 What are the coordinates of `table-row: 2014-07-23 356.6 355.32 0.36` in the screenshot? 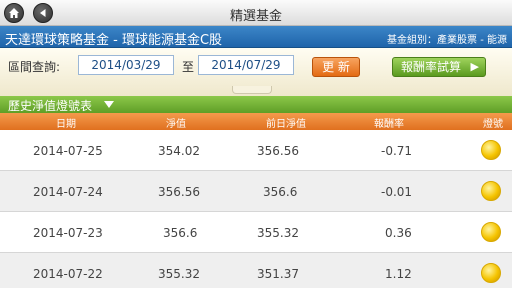 It's located at (256, 232).